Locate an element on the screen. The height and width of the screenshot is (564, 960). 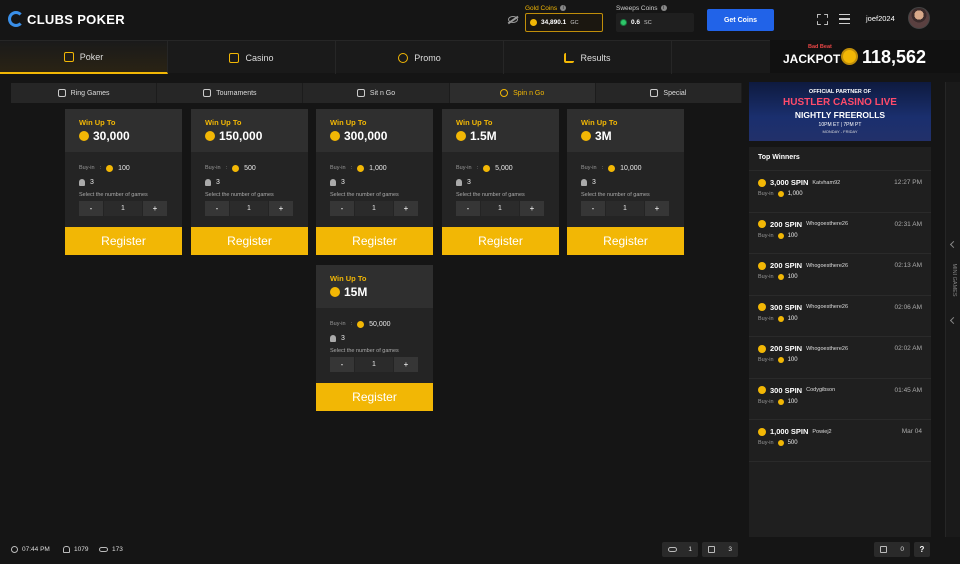
subtab-special: Special is located at coordinates (669, 93).